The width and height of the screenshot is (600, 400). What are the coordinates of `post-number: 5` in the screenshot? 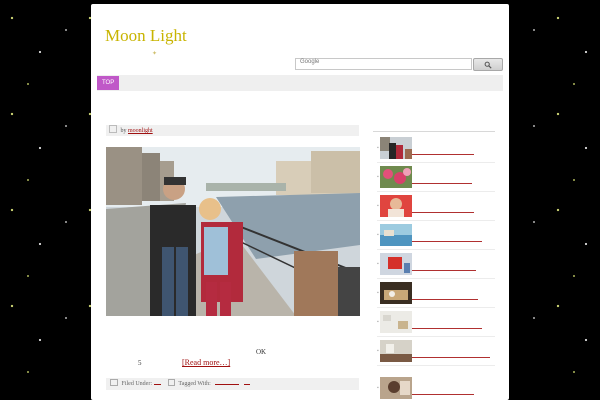 It's located at (140, 363).